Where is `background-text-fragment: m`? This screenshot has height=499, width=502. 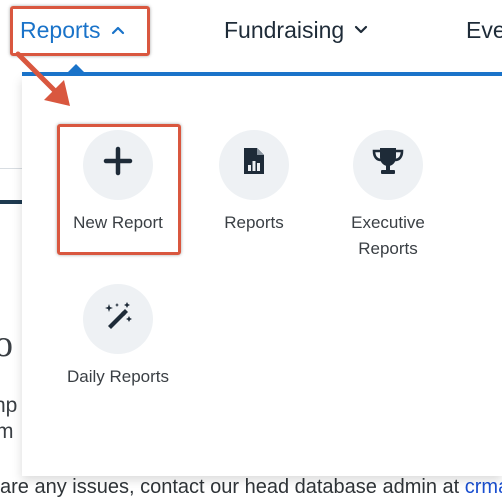
background-text-fragment: m is located at coordinates (7, 431).